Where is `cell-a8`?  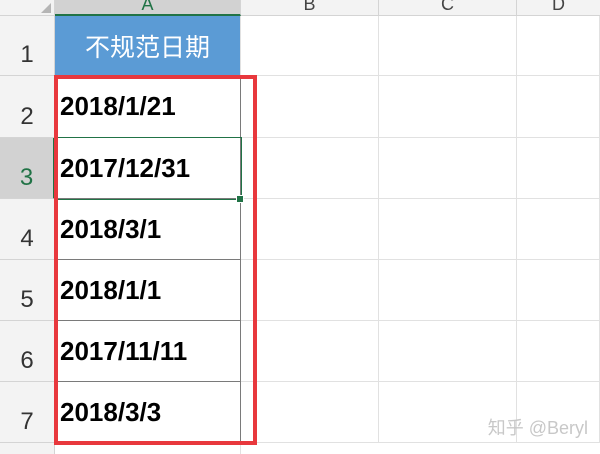 cell-a8 is located at coordinates (148, 448).